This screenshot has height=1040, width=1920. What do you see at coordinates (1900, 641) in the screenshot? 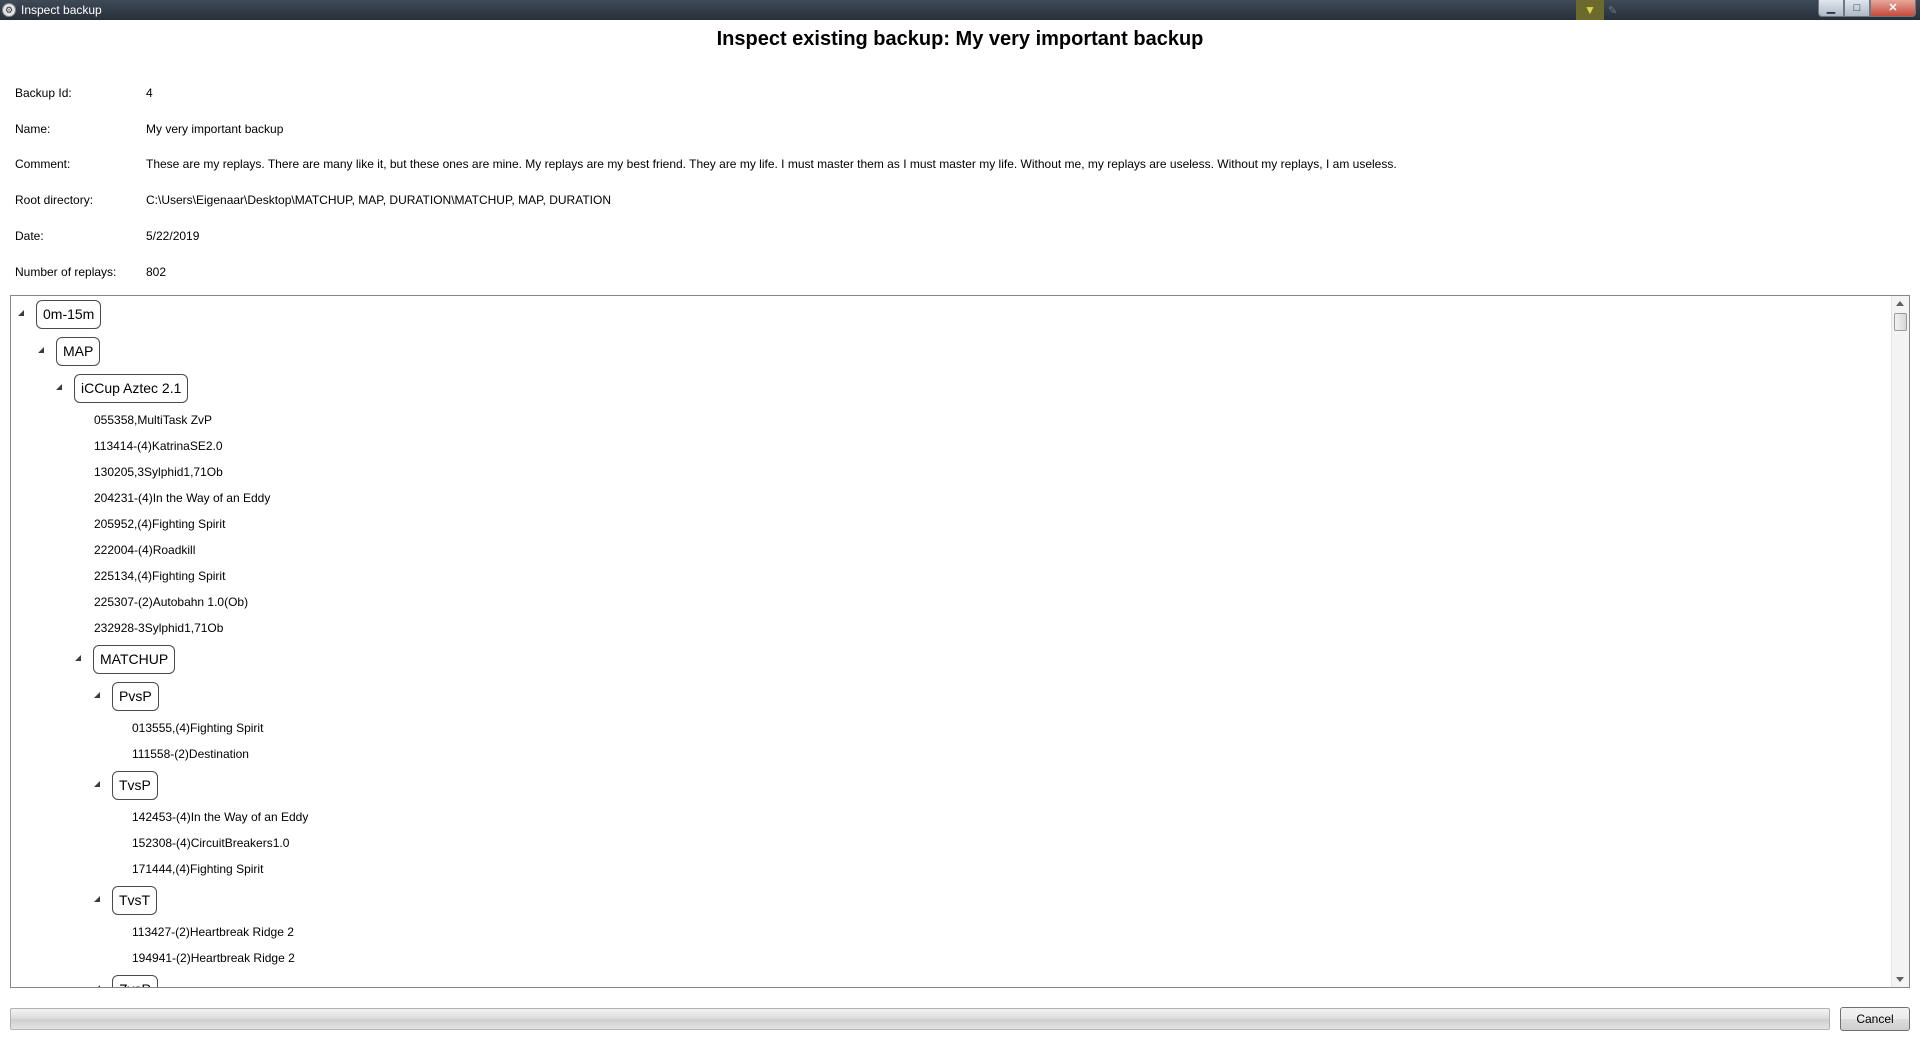
I see `tree-vertical-scrollbar` at bounding box center [1900, 641].